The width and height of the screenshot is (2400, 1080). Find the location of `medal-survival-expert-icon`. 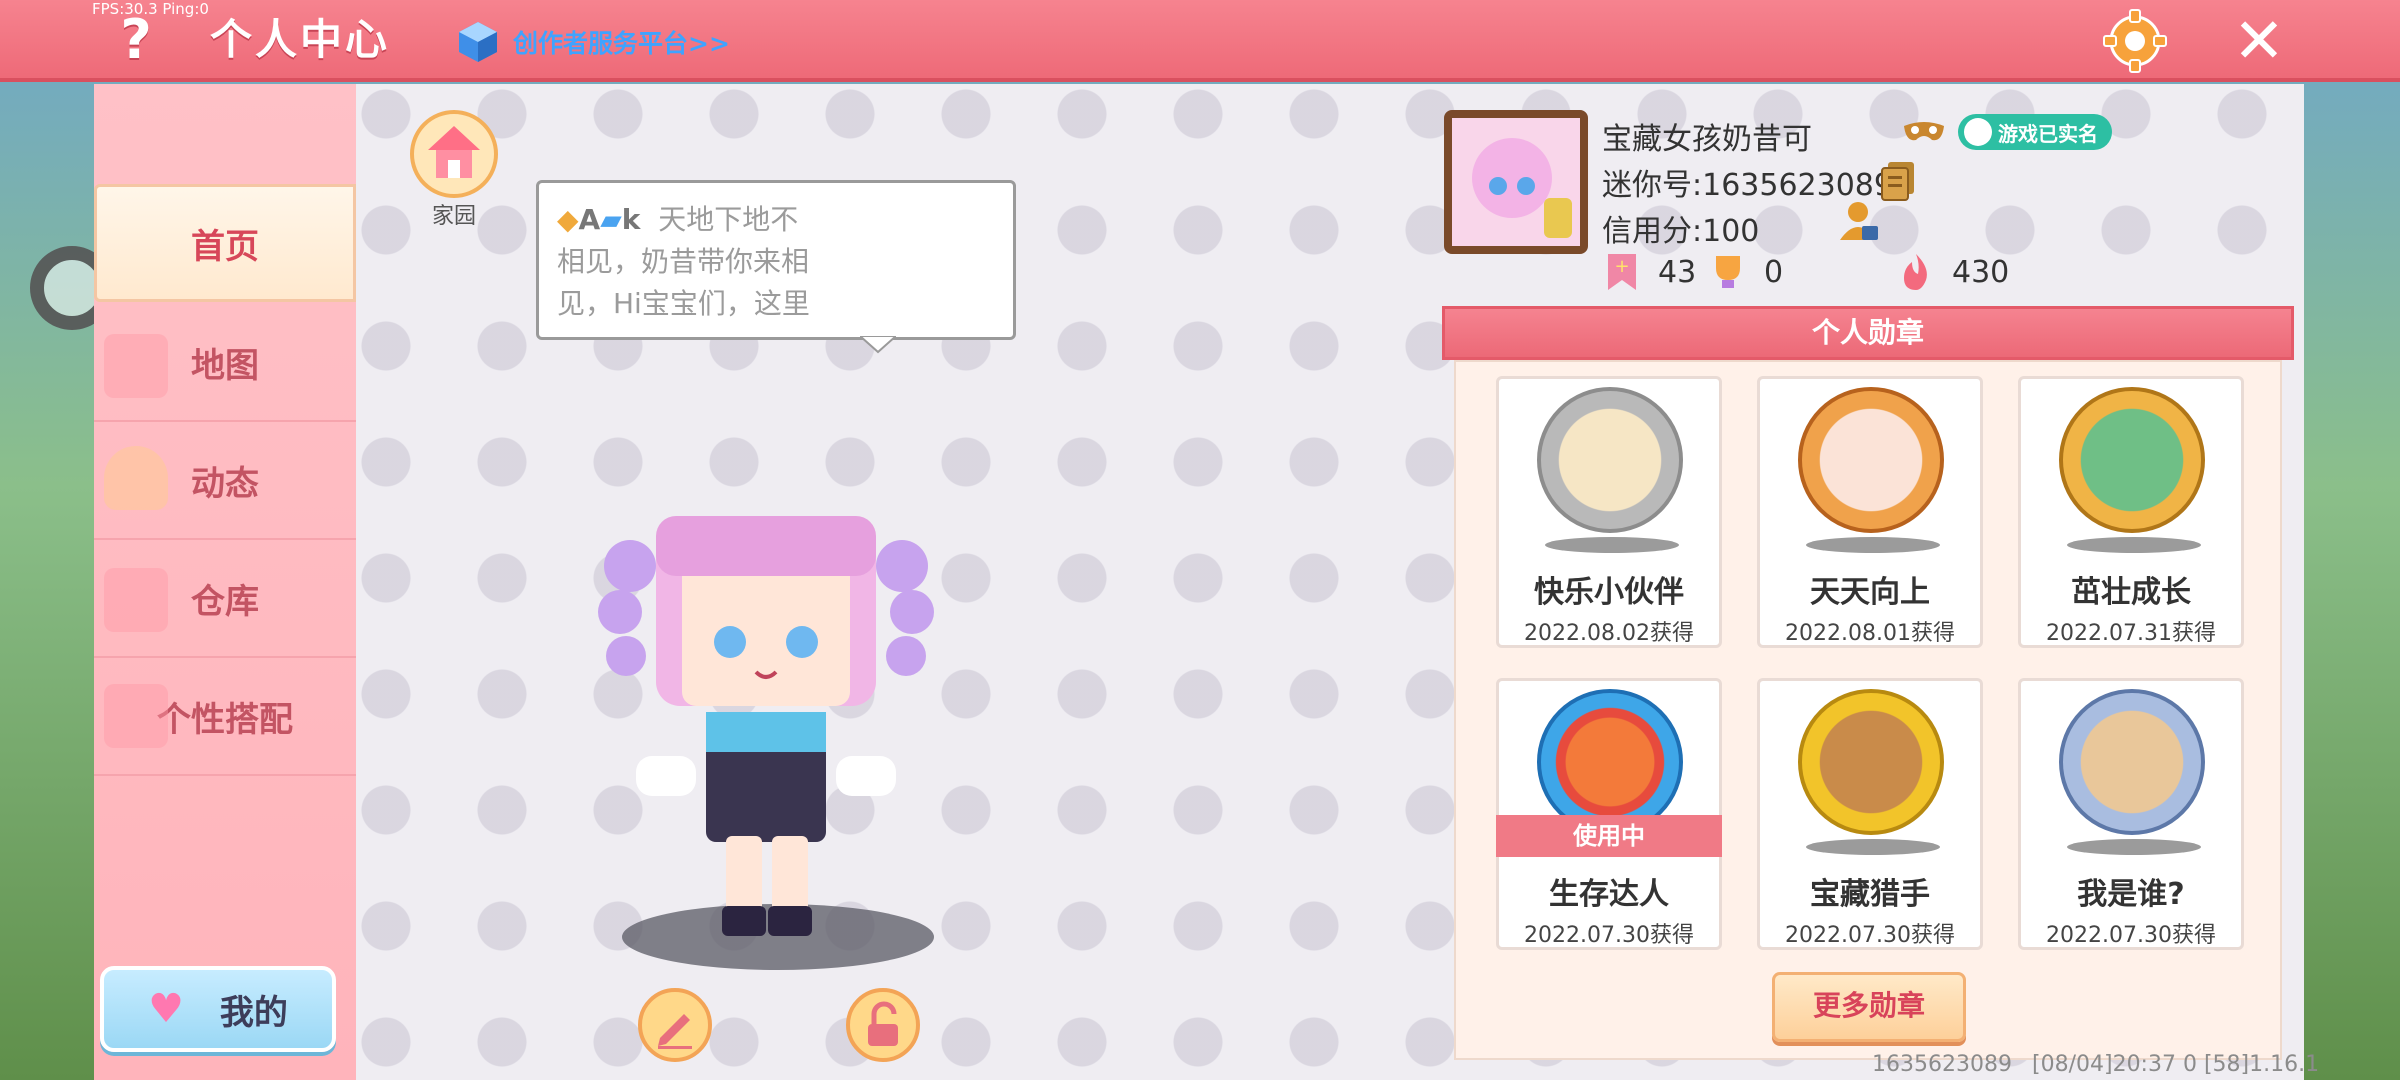

medal-survival-expert-icon is located at coordinates (1610, 762).